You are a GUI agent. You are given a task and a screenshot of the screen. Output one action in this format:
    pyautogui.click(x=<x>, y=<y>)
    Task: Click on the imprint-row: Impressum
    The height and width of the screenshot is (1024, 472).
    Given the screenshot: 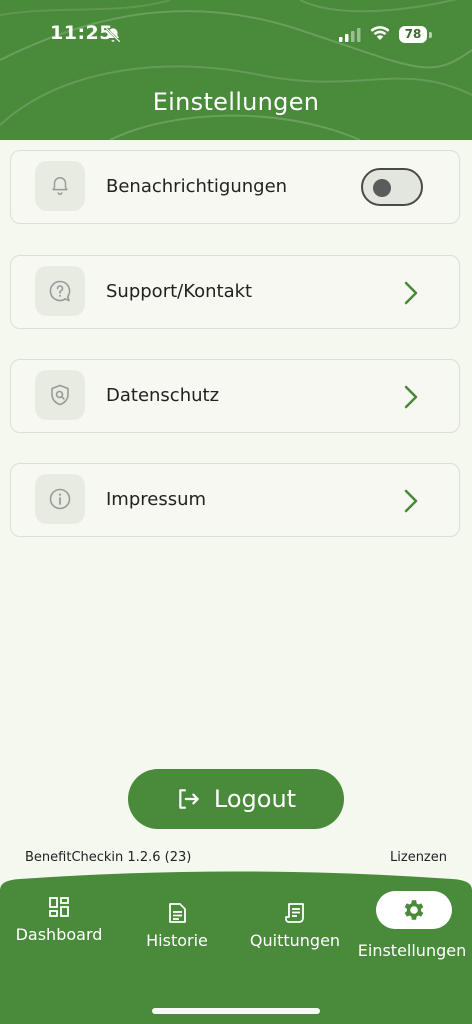 What is the action you would take?
    pyautogui.click(x=235, y=500)
    